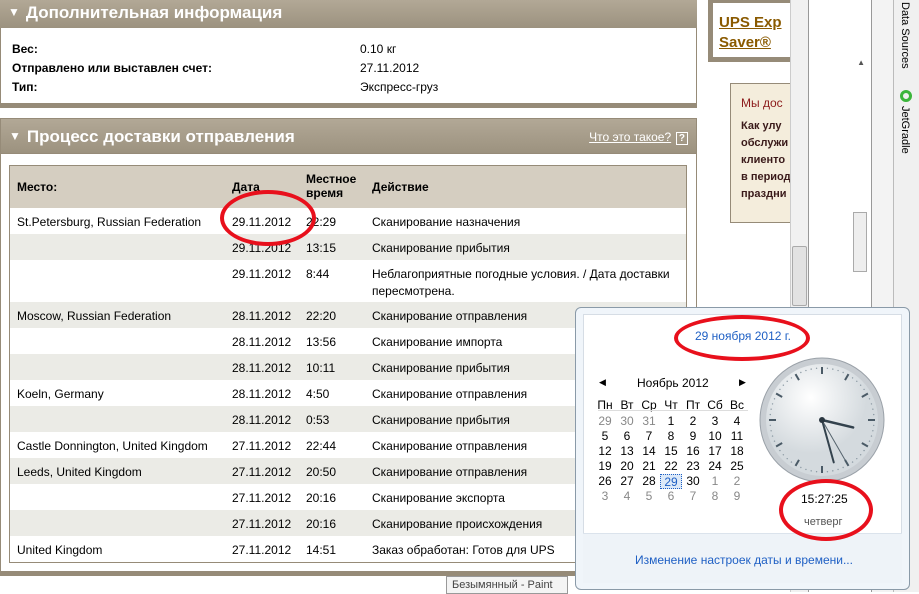 This screenshot has height=594, width=919. Describe the element at coordinates (671, 481) in the screenshot. I see `selected-day: 29` at that location.